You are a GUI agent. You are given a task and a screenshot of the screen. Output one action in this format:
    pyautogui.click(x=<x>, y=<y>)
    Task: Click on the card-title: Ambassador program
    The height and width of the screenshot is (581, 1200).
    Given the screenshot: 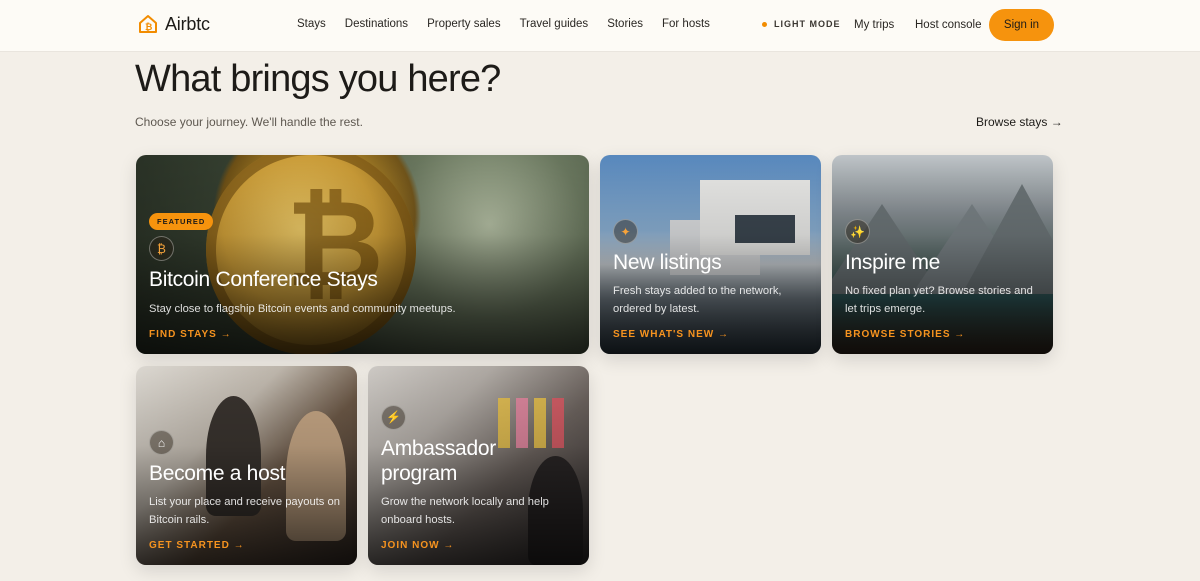 What is the action you would take?
    pyautogui.click(x=438, y=461)
    